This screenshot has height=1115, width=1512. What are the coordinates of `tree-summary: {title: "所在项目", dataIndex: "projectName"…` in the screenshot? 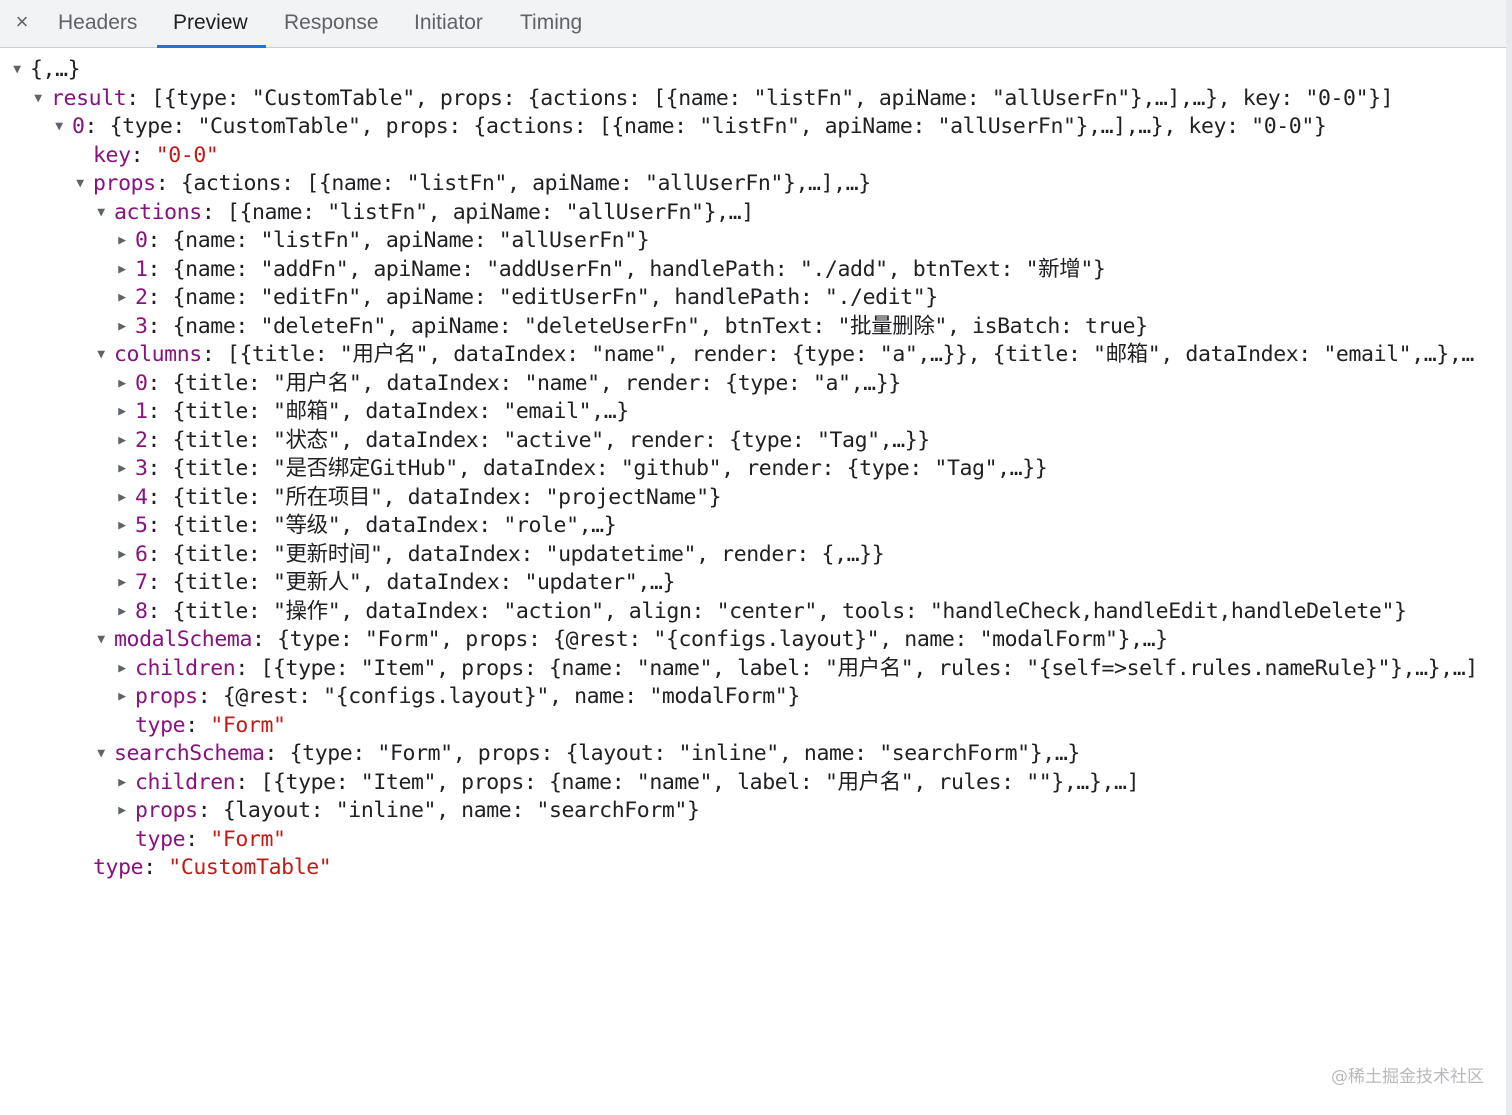 It's located at (447, 497).